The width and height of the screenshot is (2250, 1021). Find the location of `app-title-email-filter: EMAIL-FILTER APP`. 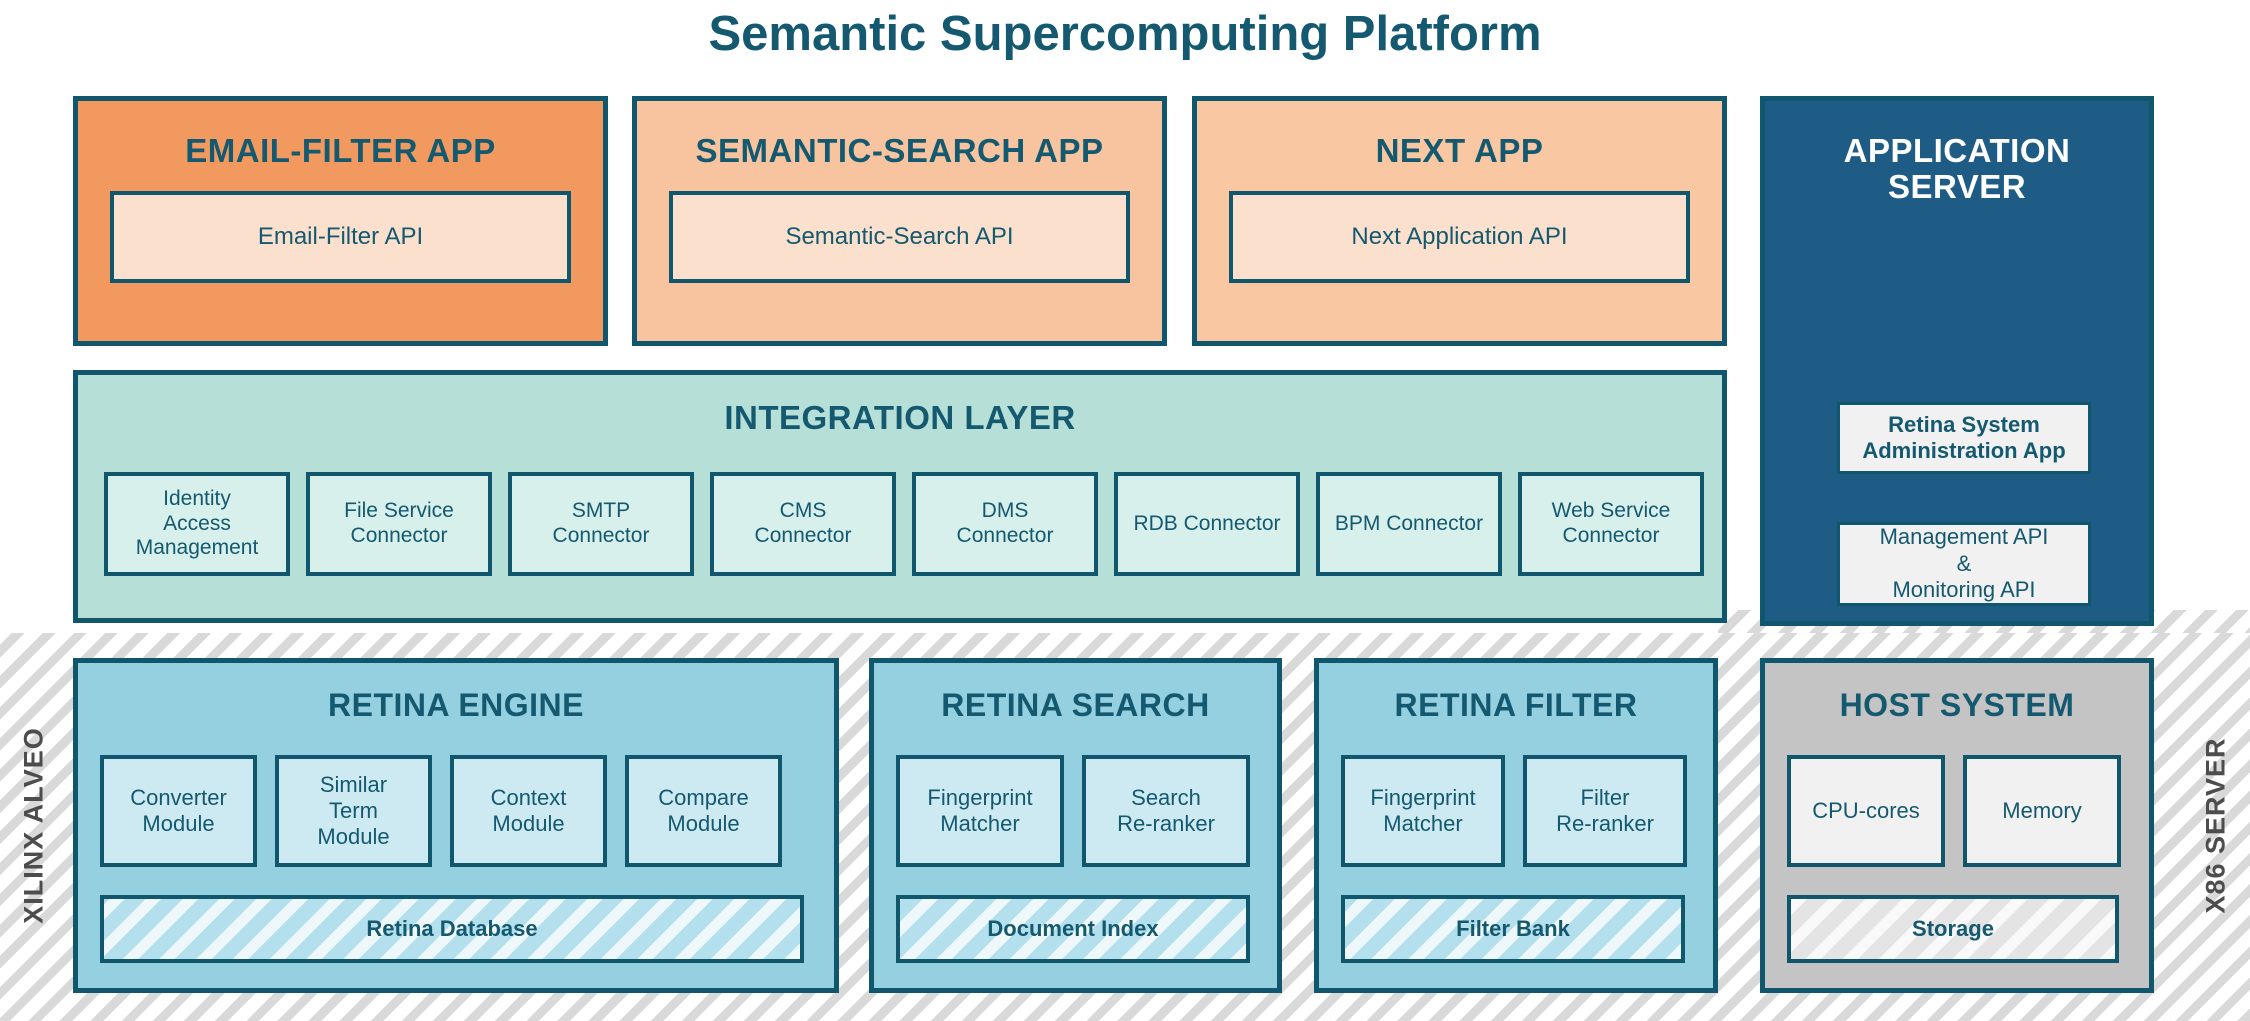

app-title-email-filter: EMAIL-FILTER APP is located at coordinates (340, 150).